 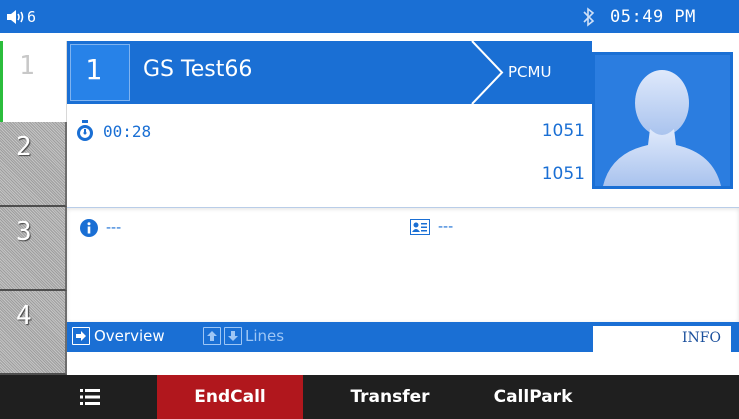 I want to click on caller-number: 1051, so click(x=563, y=131).